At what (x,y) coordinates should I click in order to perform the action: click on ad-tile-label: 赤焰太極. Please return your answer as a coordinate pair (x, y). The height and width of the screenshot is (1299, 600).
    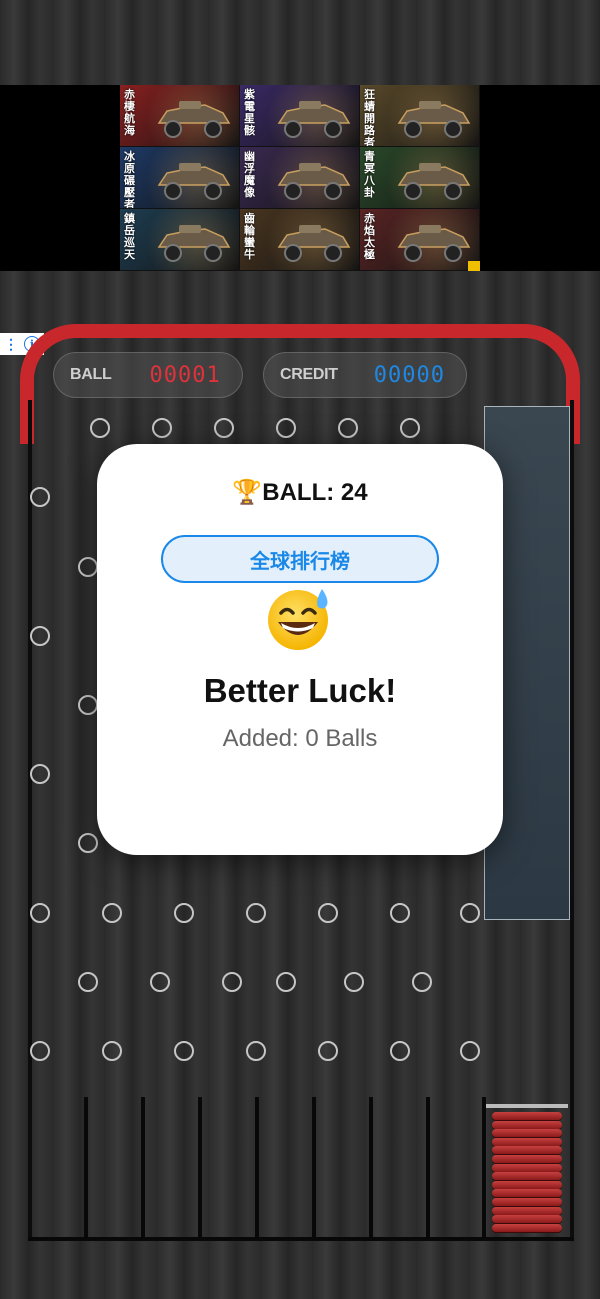
    Looking at the image, I should click on (369, 236).